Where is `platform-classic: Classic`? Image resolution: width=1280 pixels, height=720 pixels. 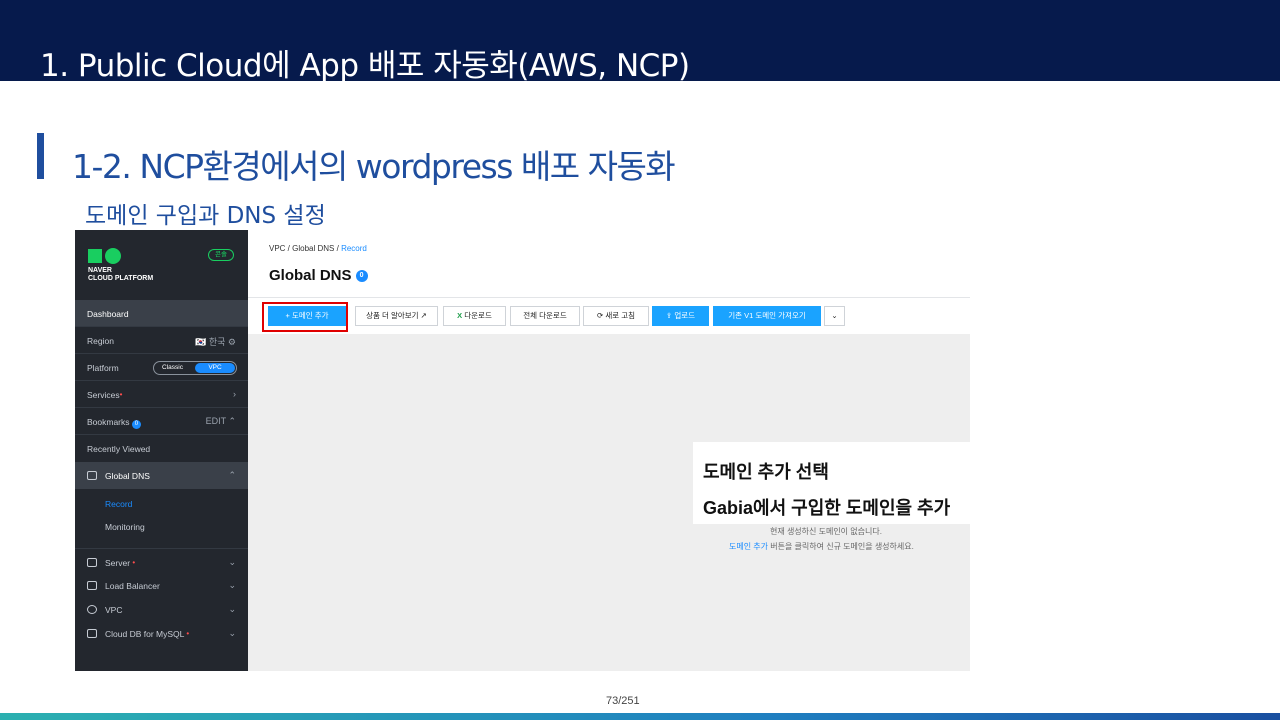
platform-classic: Classic is located at coordinates (172, 367).